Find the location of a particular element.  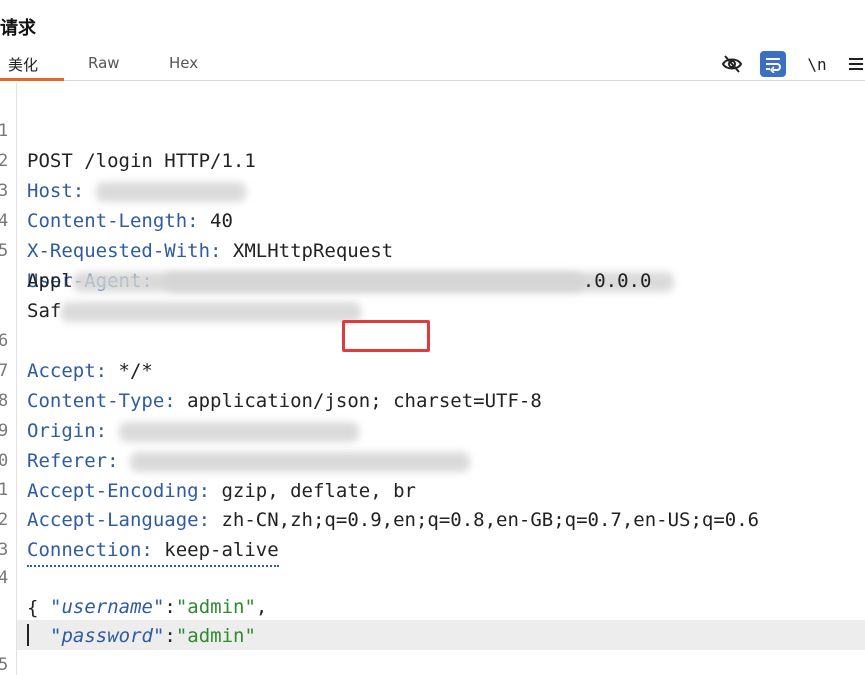

code-line: 6 Accept: */* is located at coordinates (432, 339).